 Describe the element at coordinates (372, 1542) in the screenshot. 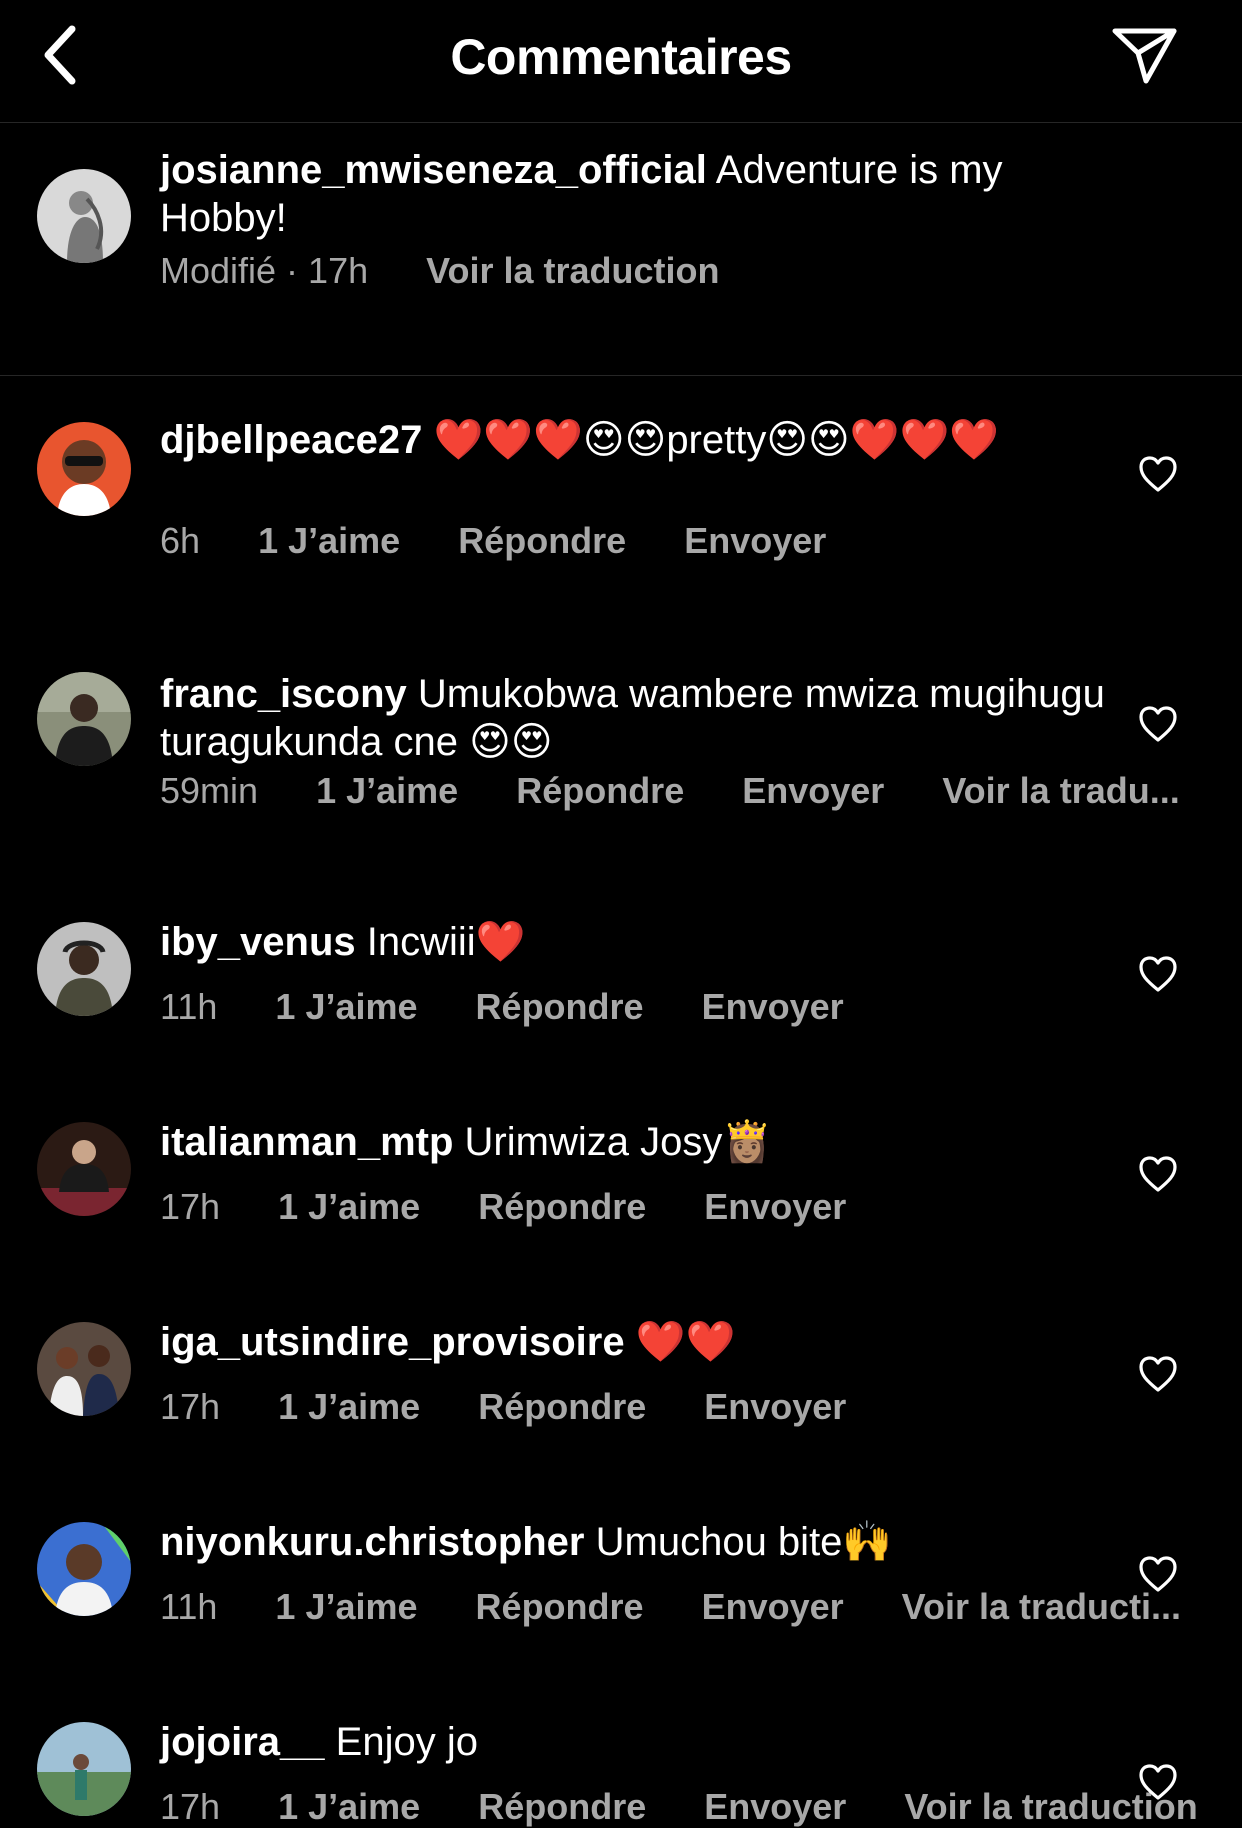

I see `username: niyonkuru.christopher` at that location.